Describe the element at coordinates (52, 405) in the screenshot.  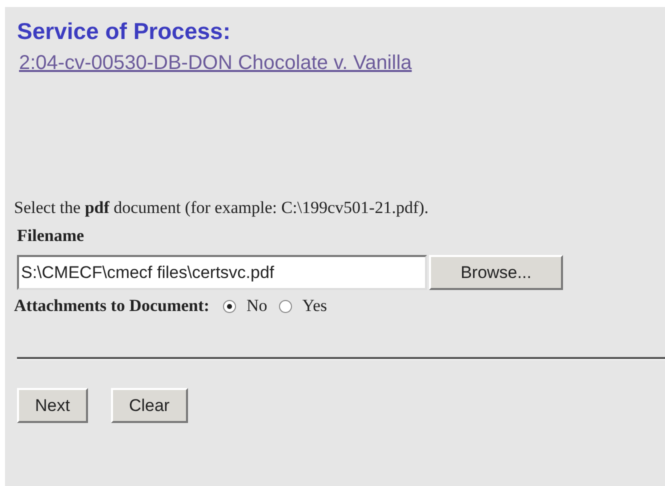
I see `form-button: Next` at that location.